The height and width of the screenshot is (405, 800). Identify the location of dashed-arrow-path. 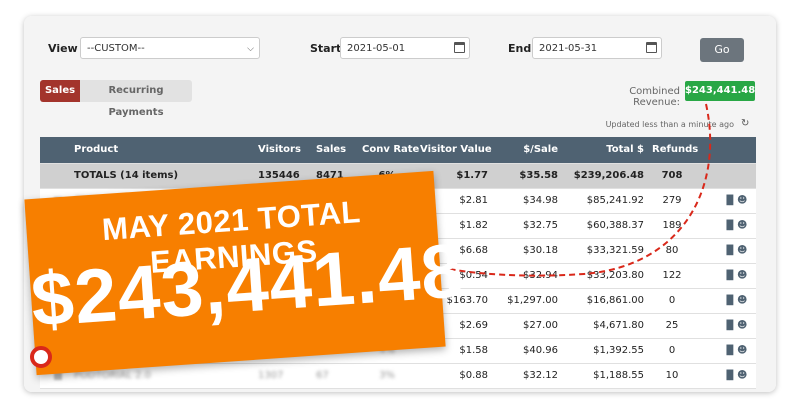
(577, 190).